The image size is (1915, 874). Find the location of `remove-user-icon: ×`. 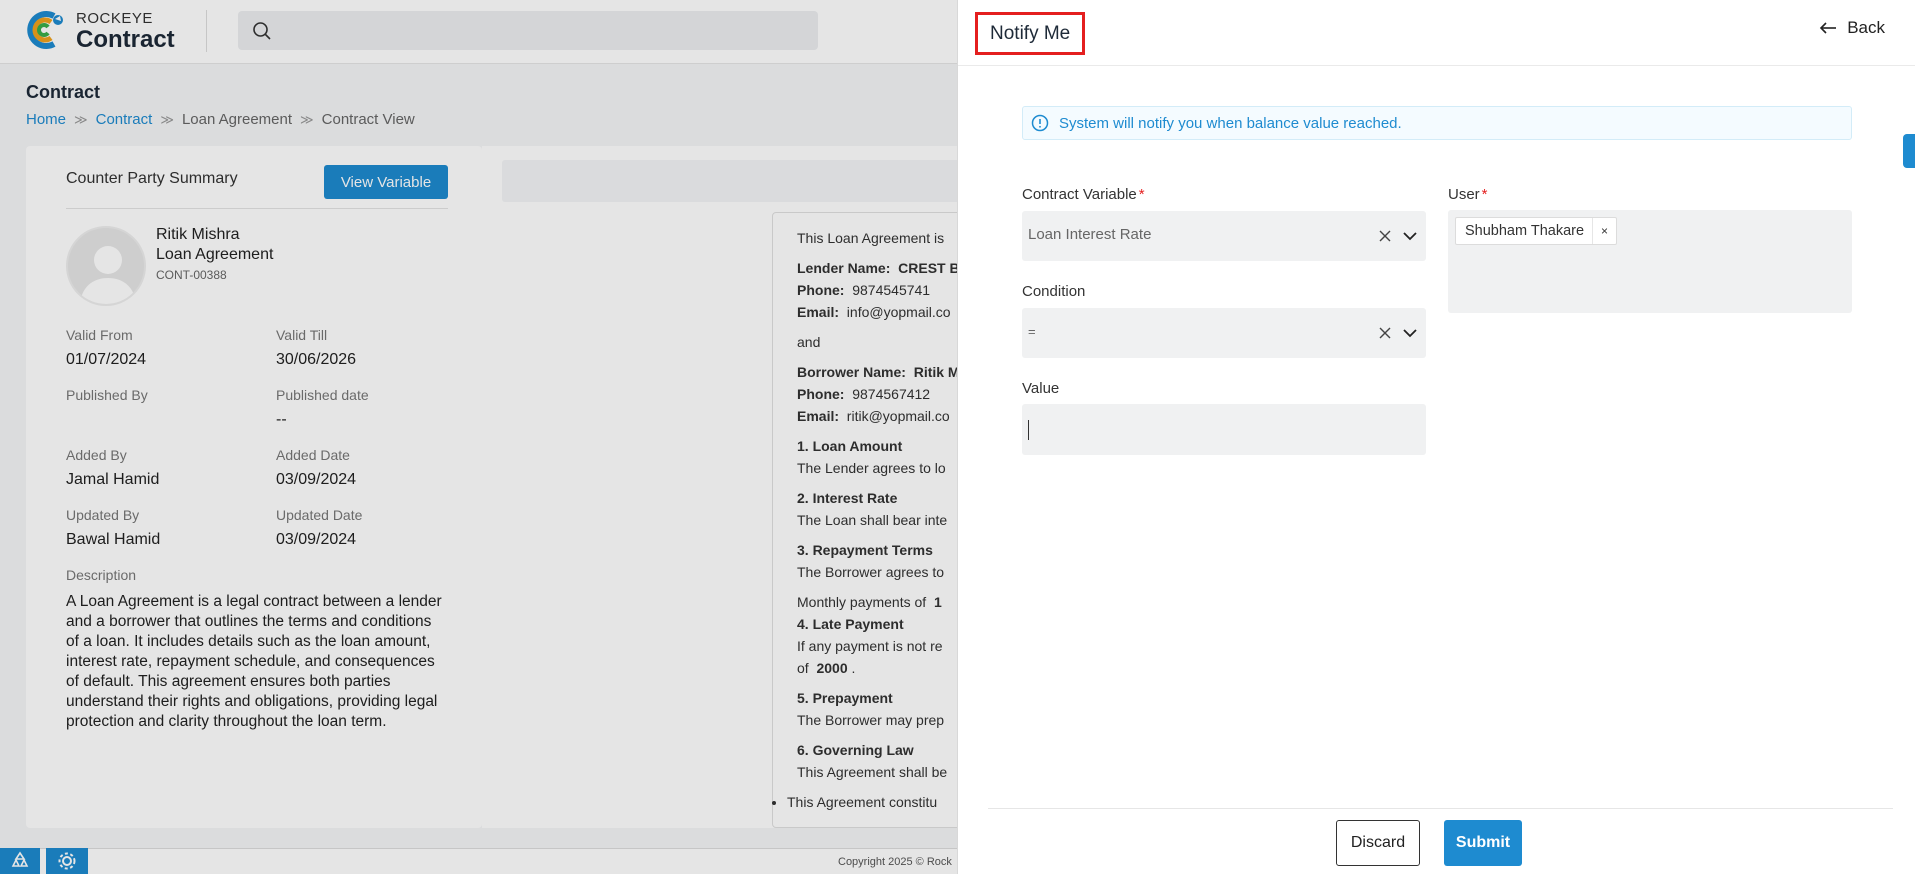

remove-user-icon: × is located at coordinates (1604, 231).